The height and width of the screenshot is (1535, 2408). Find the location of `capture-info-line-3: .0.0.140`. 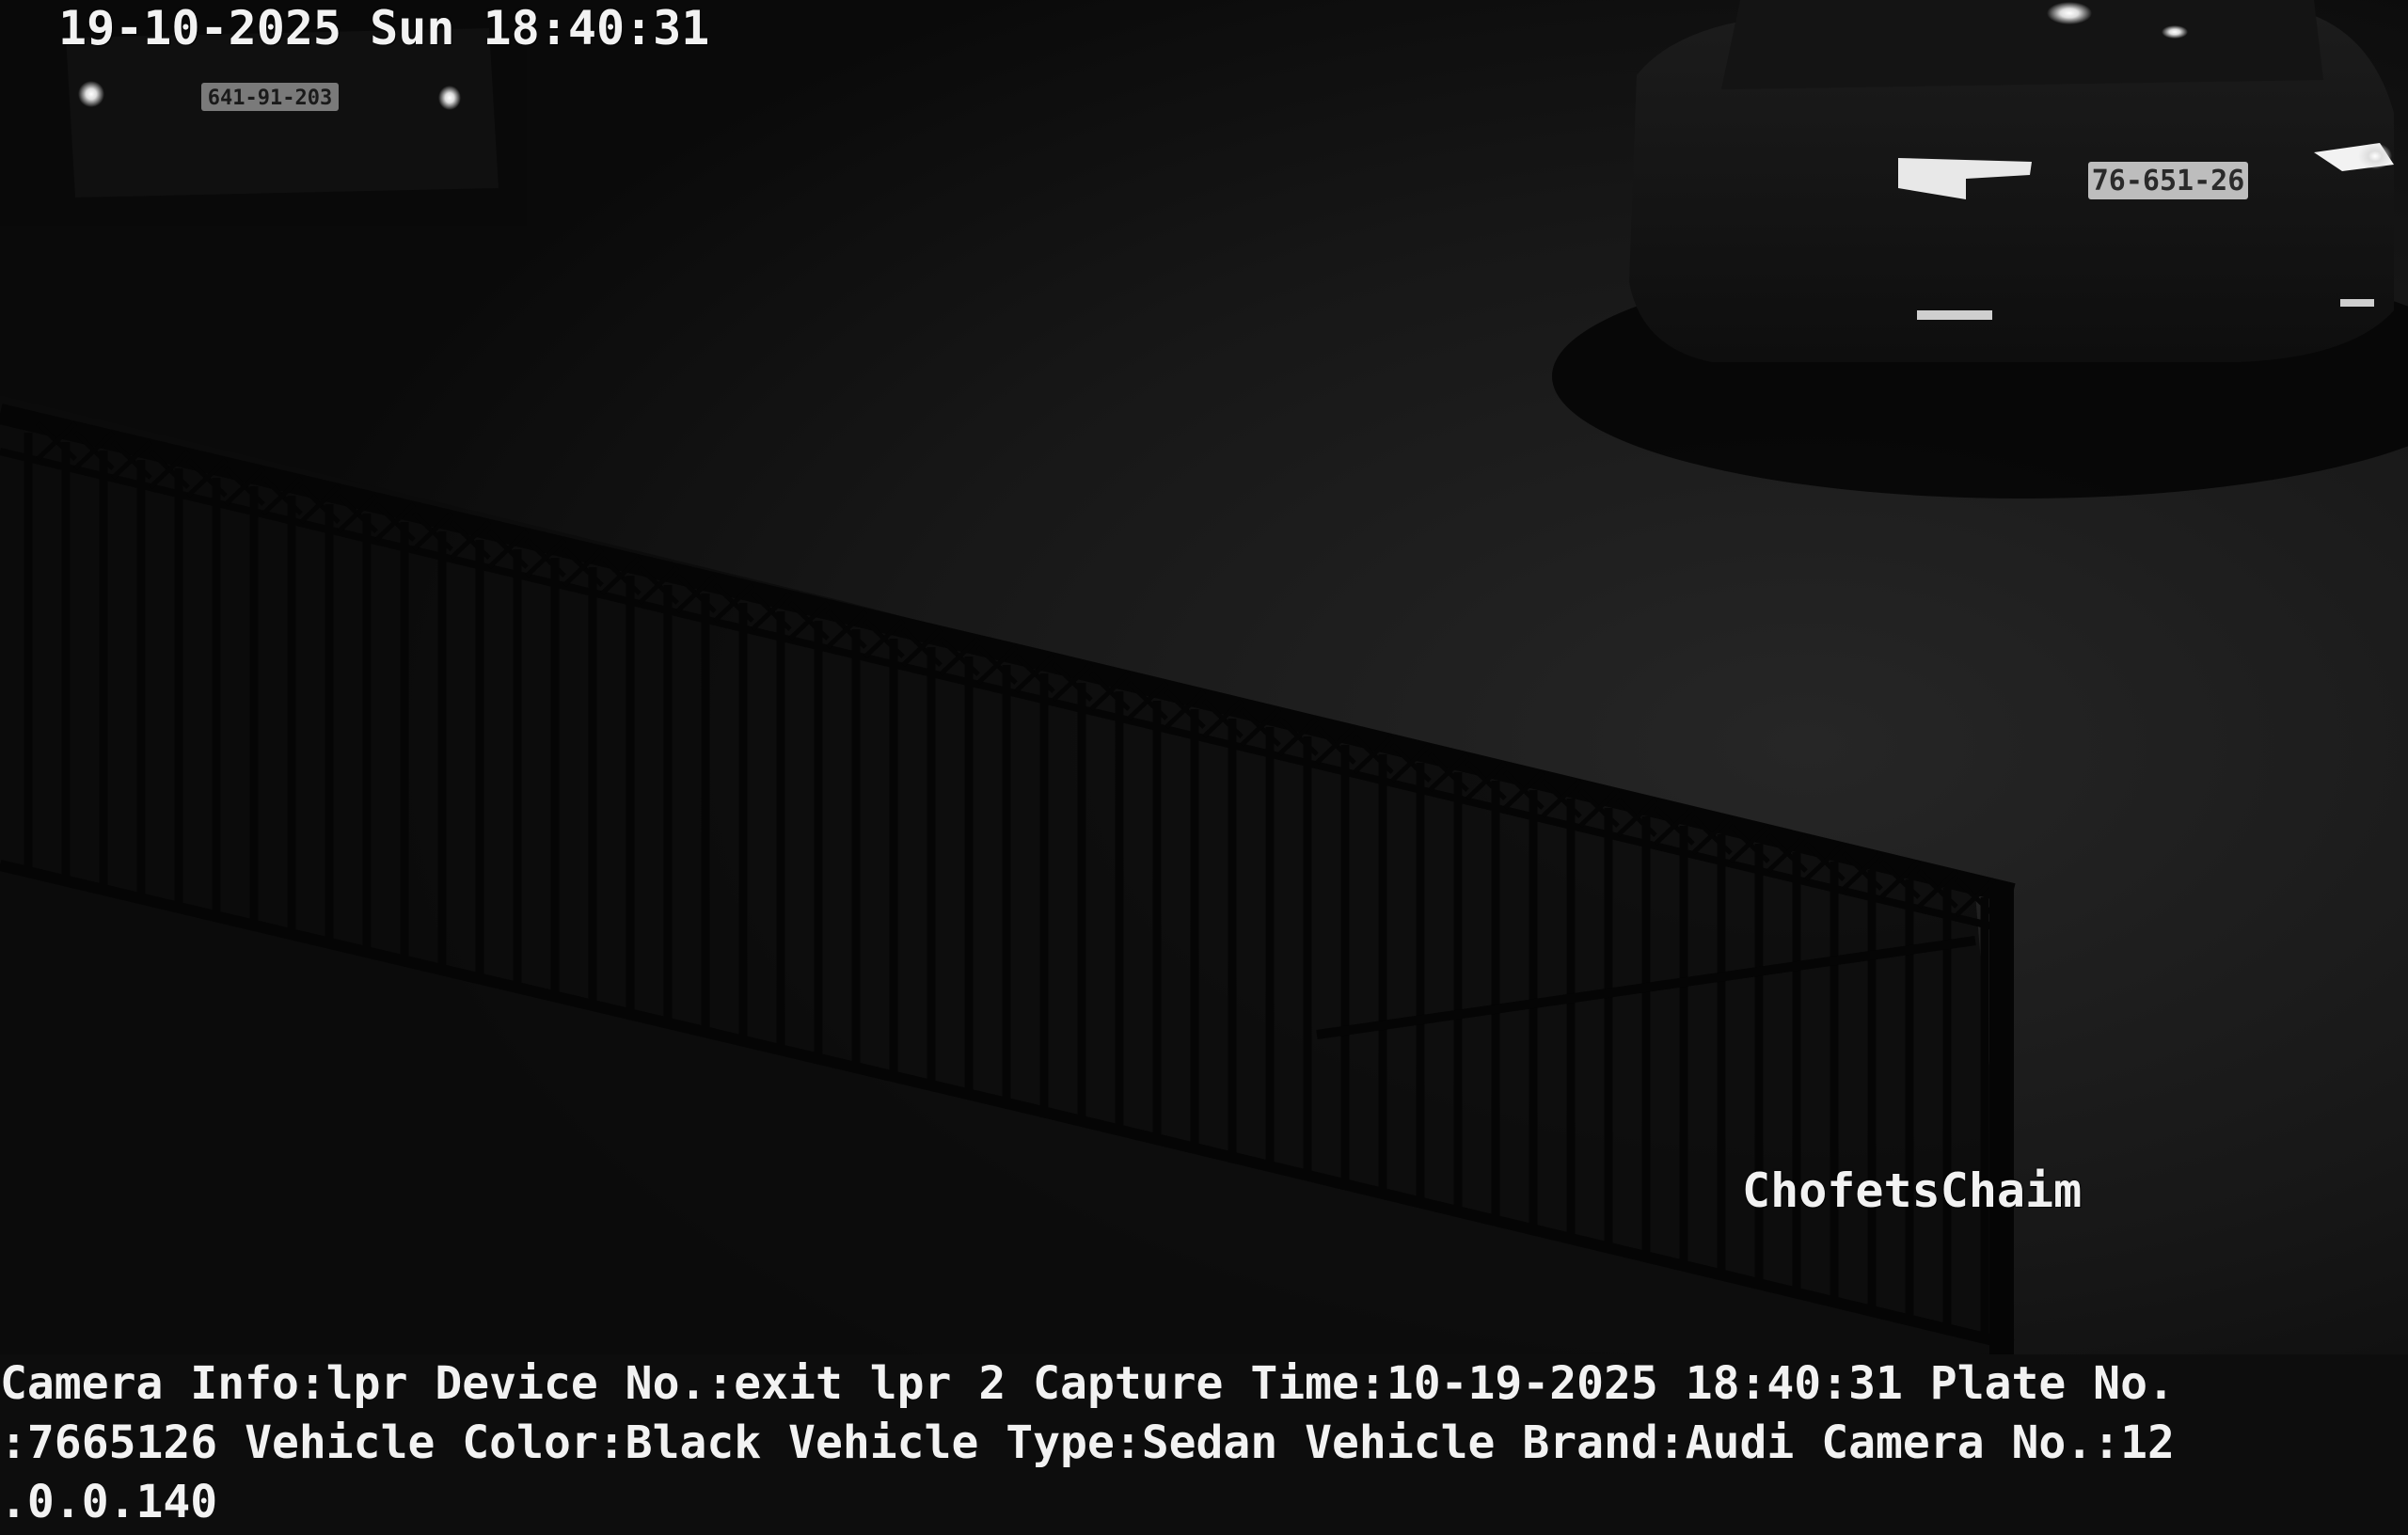

capture-info-line-3: .0.0.140 is located at coordinates (109, 1502).